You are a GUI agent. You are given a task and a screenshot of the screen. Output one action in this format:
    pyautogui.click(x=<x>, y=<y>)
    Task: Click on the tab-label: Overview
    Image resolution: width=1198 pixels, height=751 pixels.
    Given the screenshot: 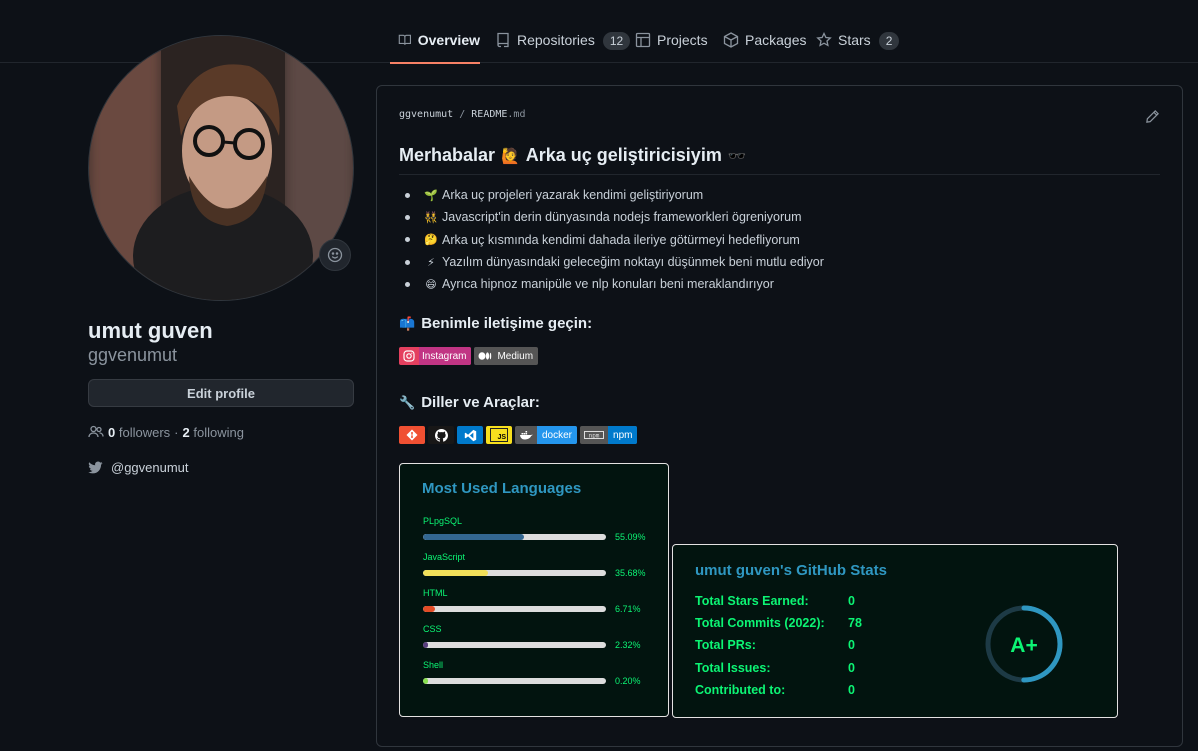 What is the action you would take?
    pyautogui.click(x=448, y=40)
    